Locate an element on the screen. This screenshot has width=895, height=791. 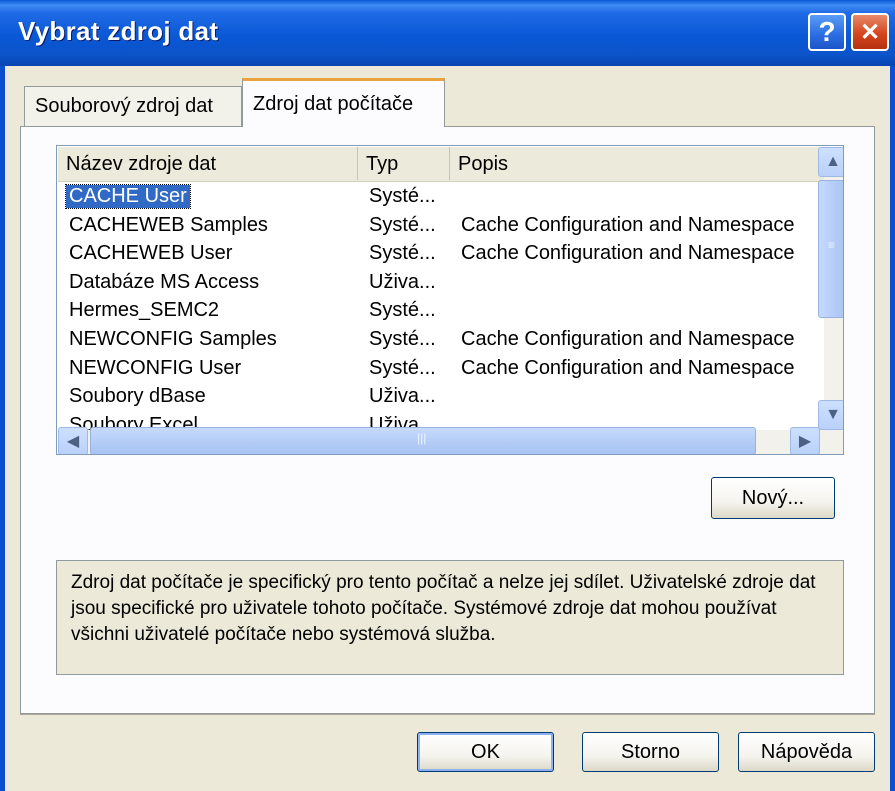
close-icon: ✕ is located at coordinates (870, 32).